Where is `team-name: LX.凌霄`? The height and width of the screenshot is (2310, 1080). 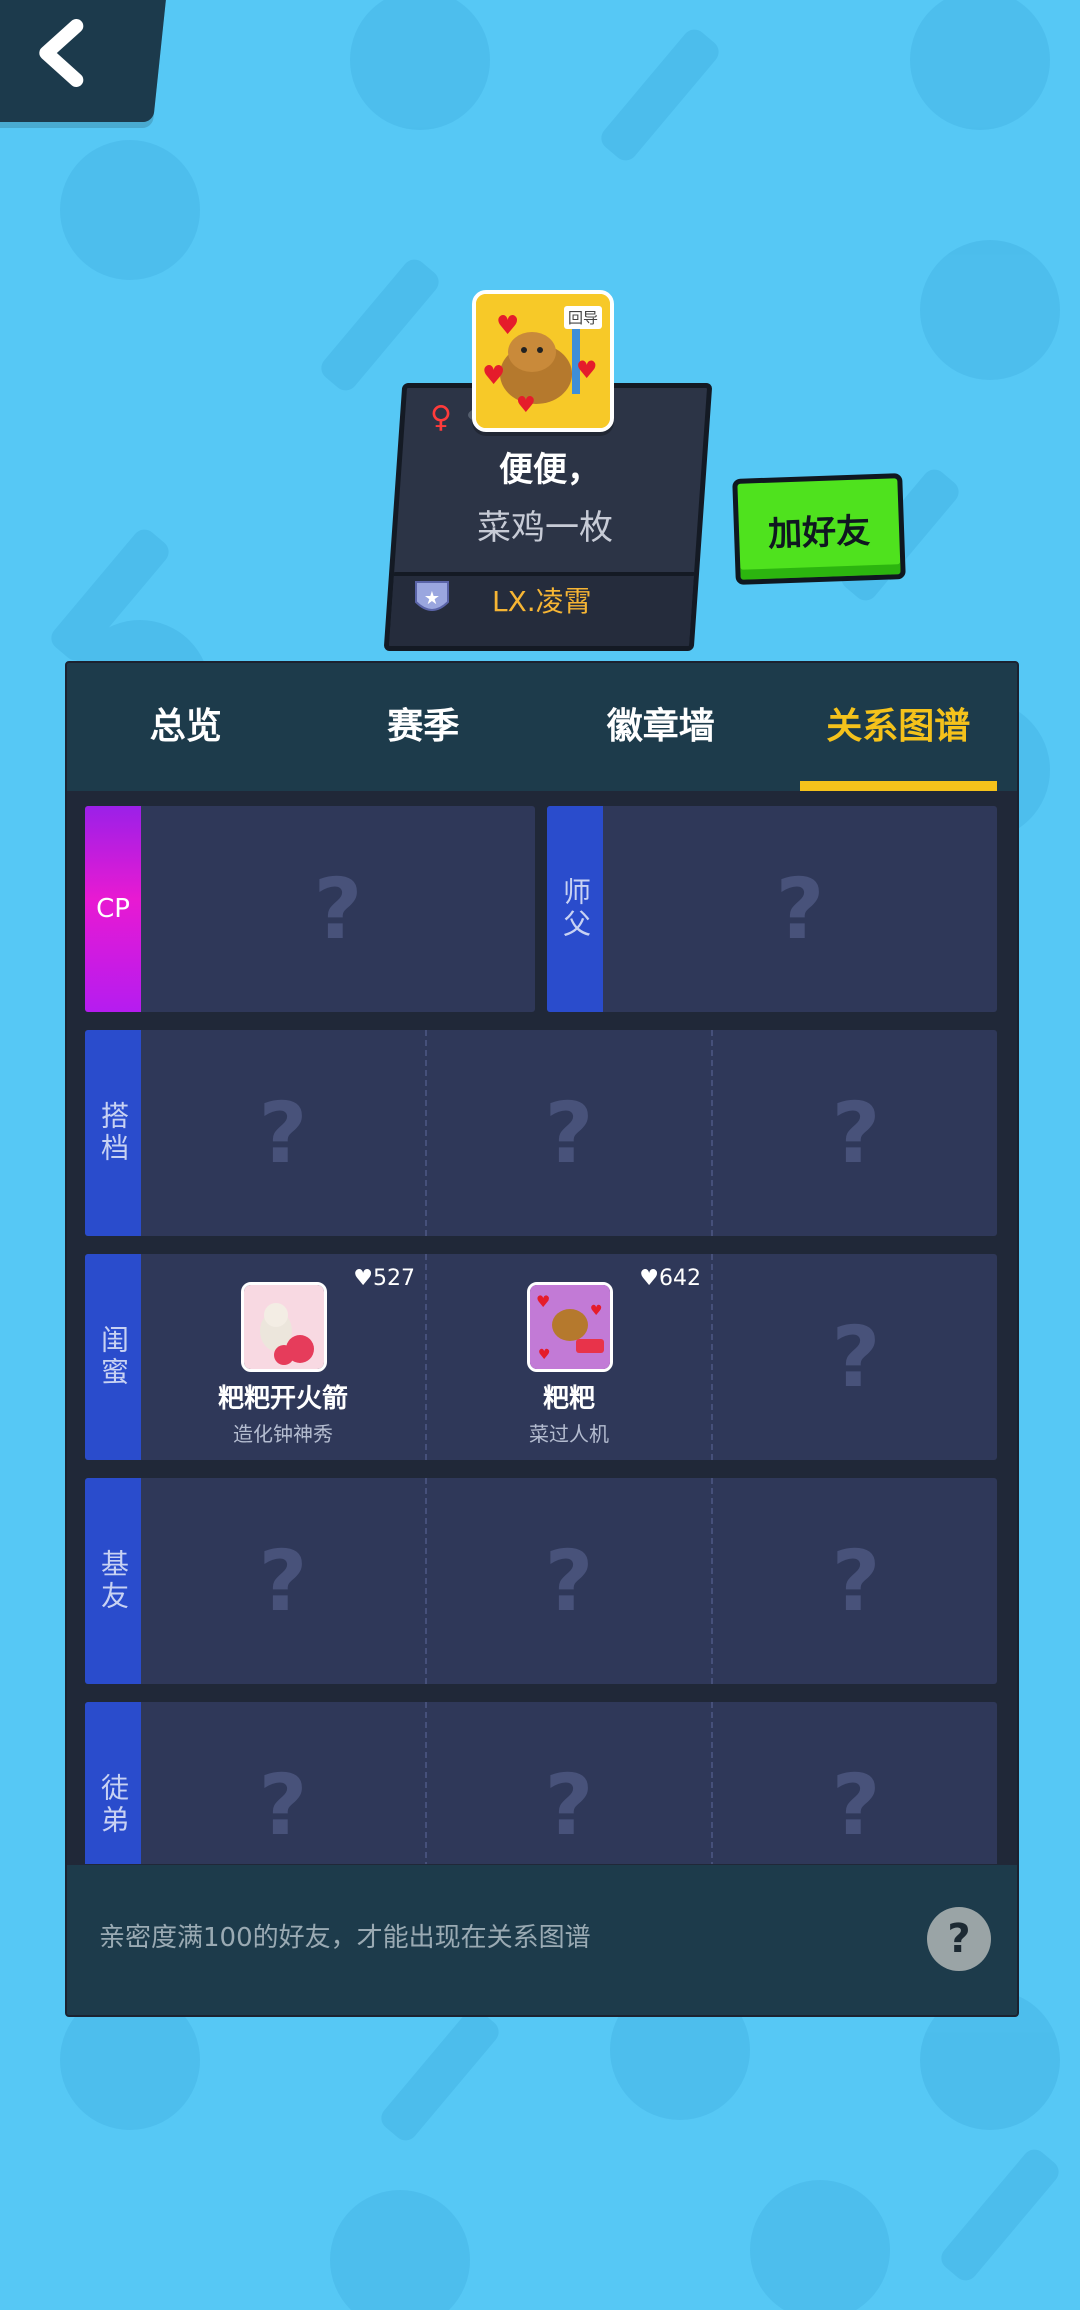 team-name: LX.凌霄 is located at coordinates (542, 601).